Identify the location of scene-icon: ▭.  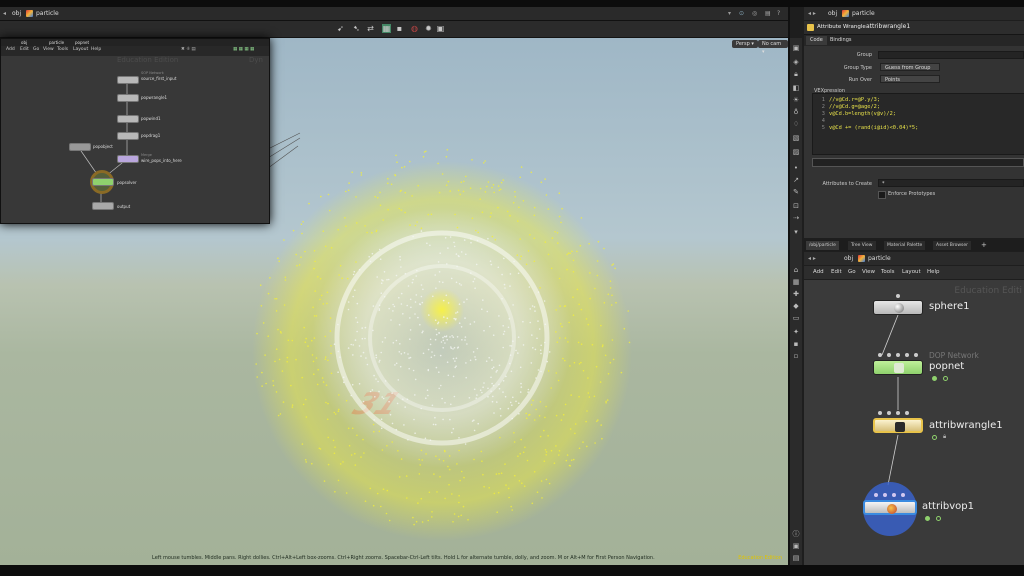
(796, 318).